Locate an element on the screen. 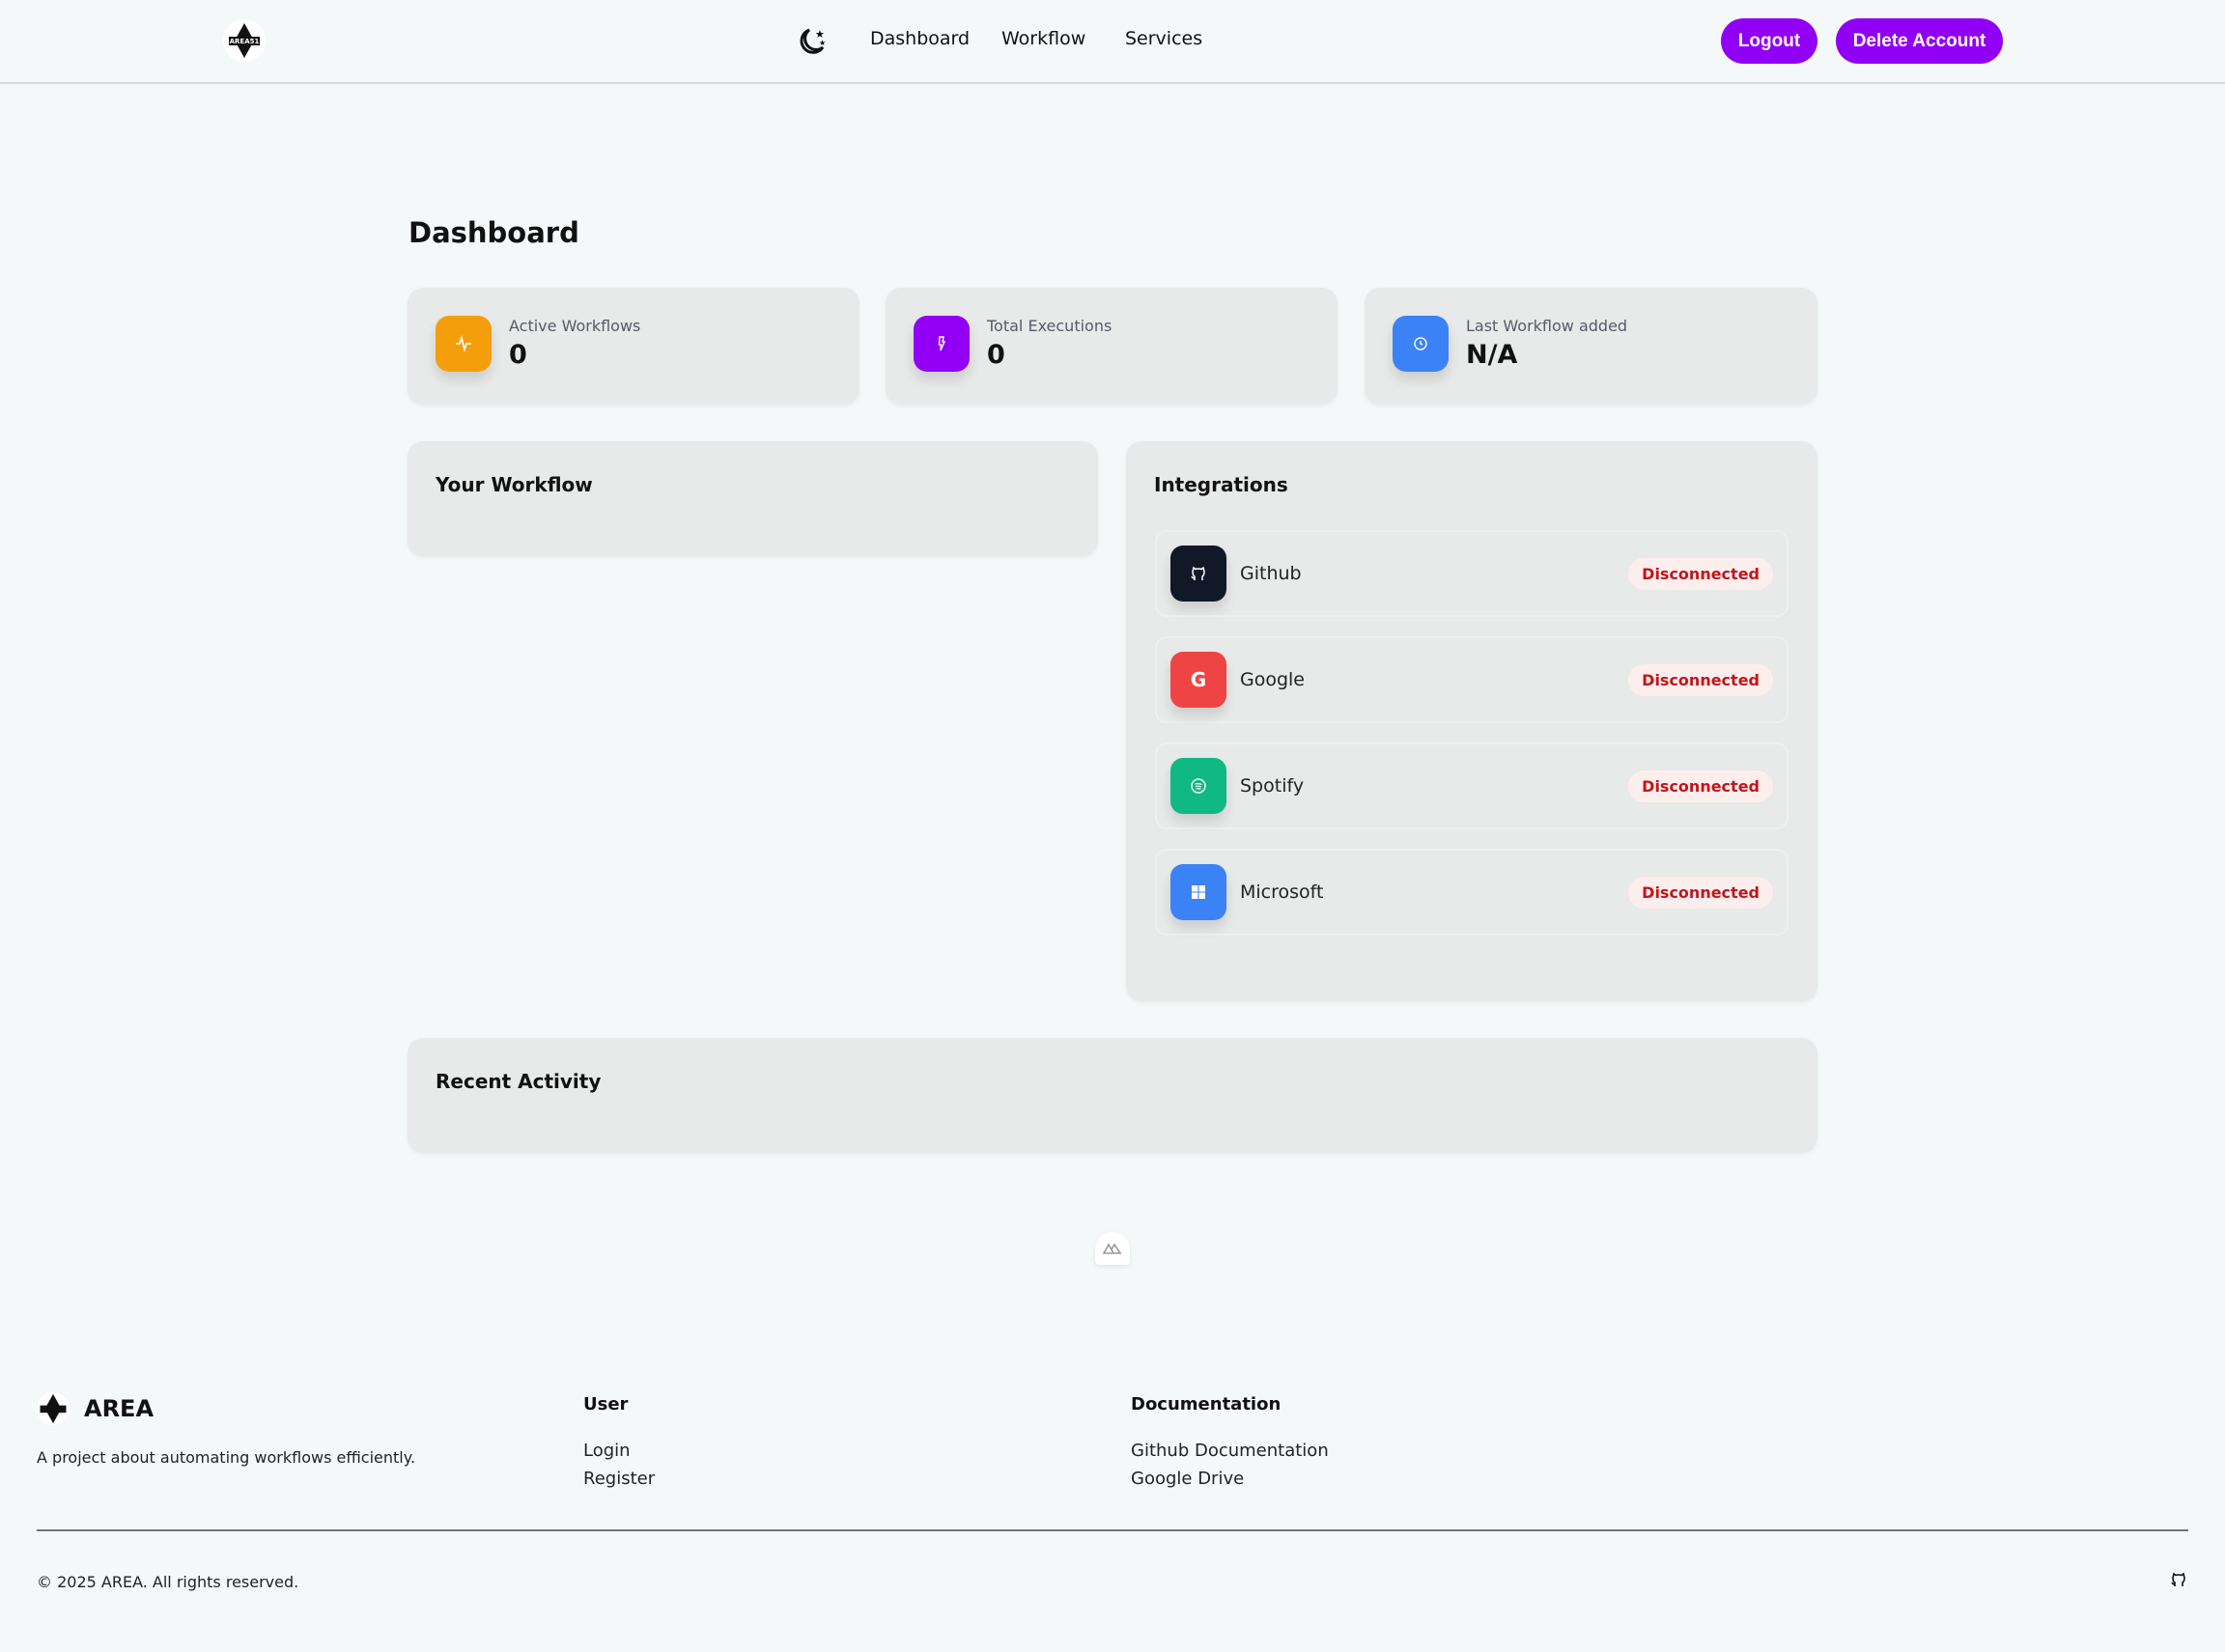 This screenshot has width=2225, height=1652. footer-register-link: Register is located at coordinates (619, 1479).